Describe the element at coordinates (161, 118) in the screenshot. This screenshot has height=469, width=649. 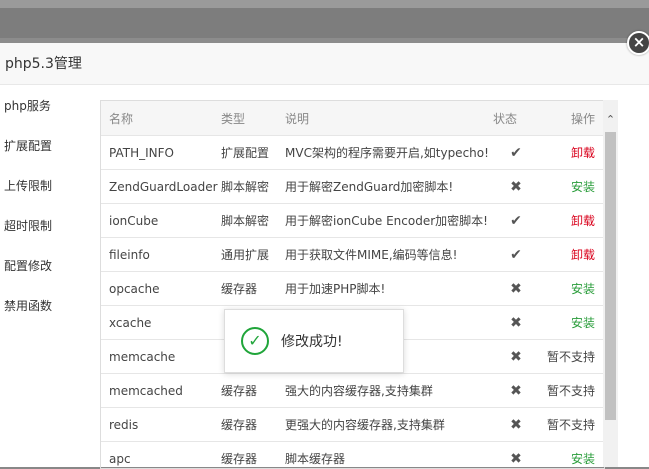
I see `col-header-name: 名称` at that location.